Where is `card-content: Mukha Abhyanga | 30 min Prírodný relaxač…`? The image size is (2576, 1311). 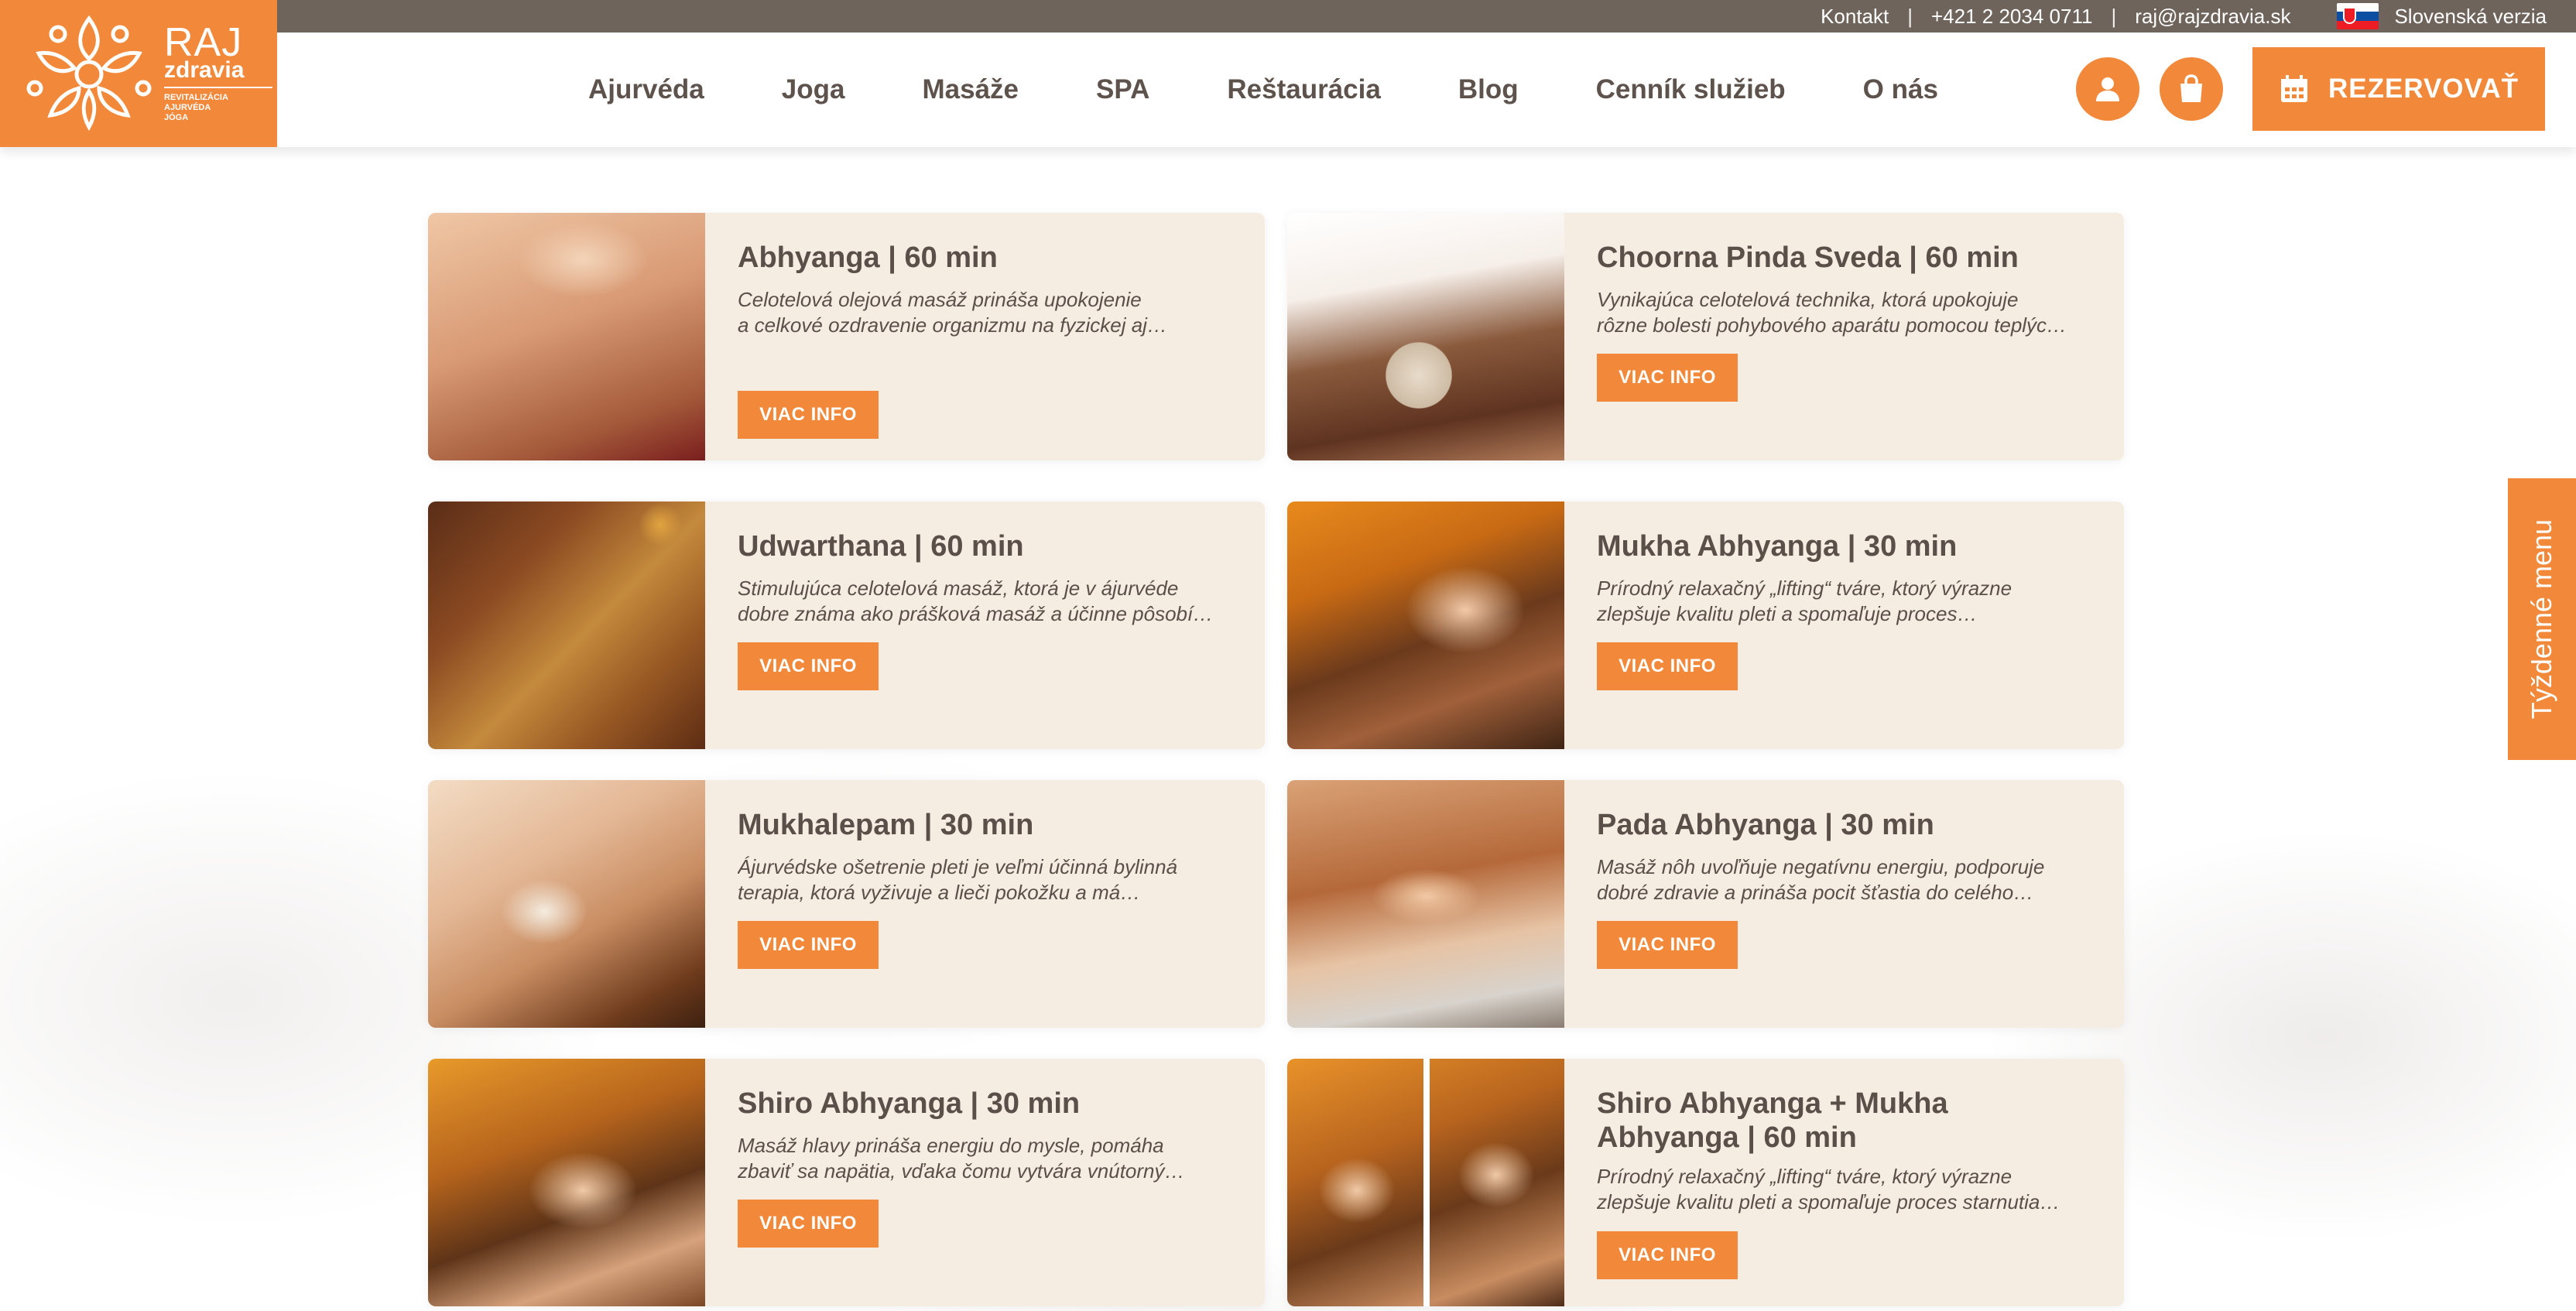 card-content: Mukha Abhyanga | 30 min Prírodný relaxač… is located at coordinates (1844, 578).